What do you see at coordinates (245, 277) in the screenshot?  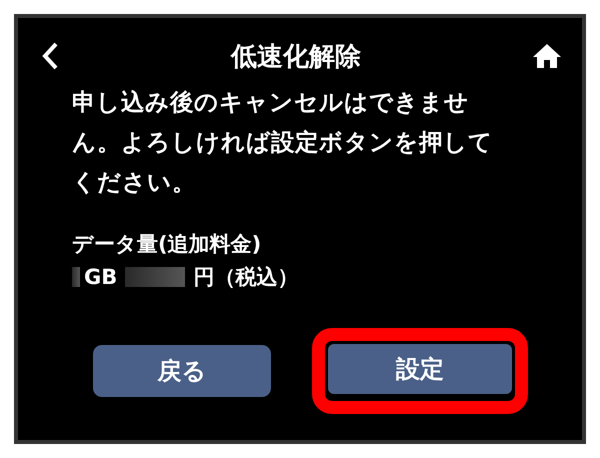 I see `data-value-text: 円（税込）` at bounding box center [245, 277].